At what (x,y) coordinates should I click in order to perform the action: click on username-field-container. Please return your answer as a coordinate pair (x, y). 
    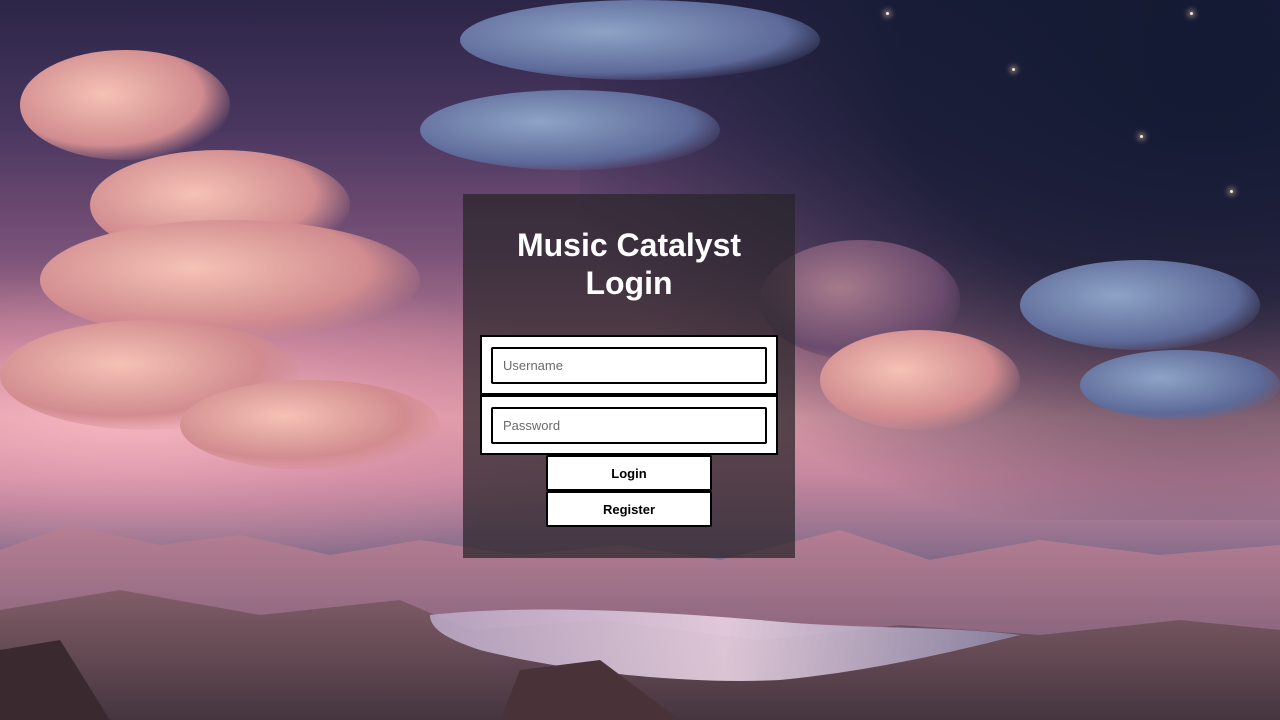
    Looking at the image, I should click on (629, 365).